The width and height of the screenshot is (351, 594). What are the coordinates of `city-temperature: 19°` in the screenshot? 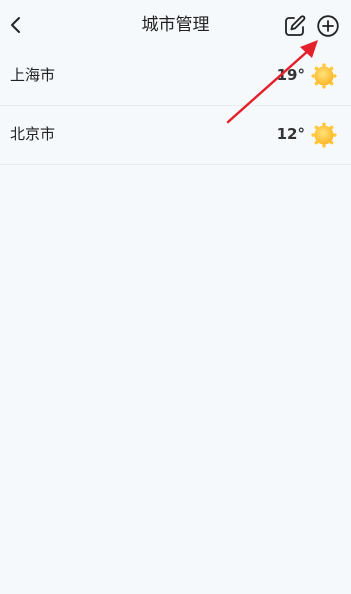 It's located at (290, 75).